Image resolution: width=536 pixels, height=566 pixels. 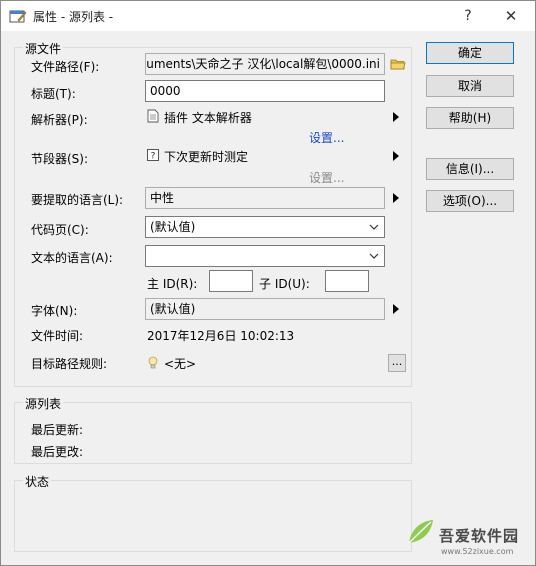 What do you see at coordinates (59, 120) in the screenshot?
I see `parser-label: 解析器(P):` at bounding box center [59, 120].